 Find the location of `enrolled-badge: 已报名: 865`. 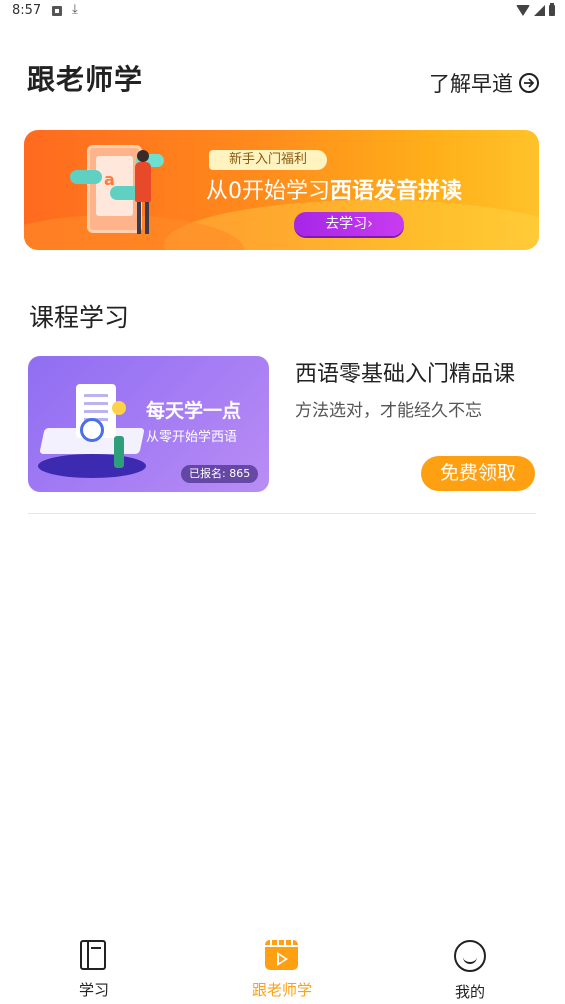

enrolled-badge: 已报名: 865 is located at coordinates (220, 474).